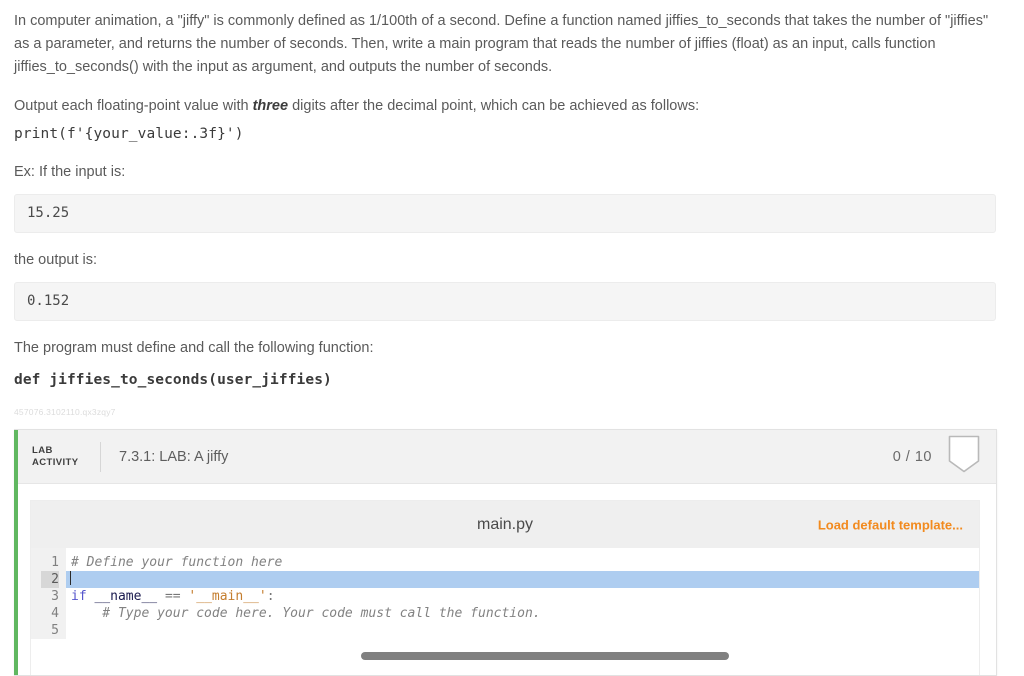 The image size is (1024, 676). I want to click on shield-badge-icon, so click(964, 456).